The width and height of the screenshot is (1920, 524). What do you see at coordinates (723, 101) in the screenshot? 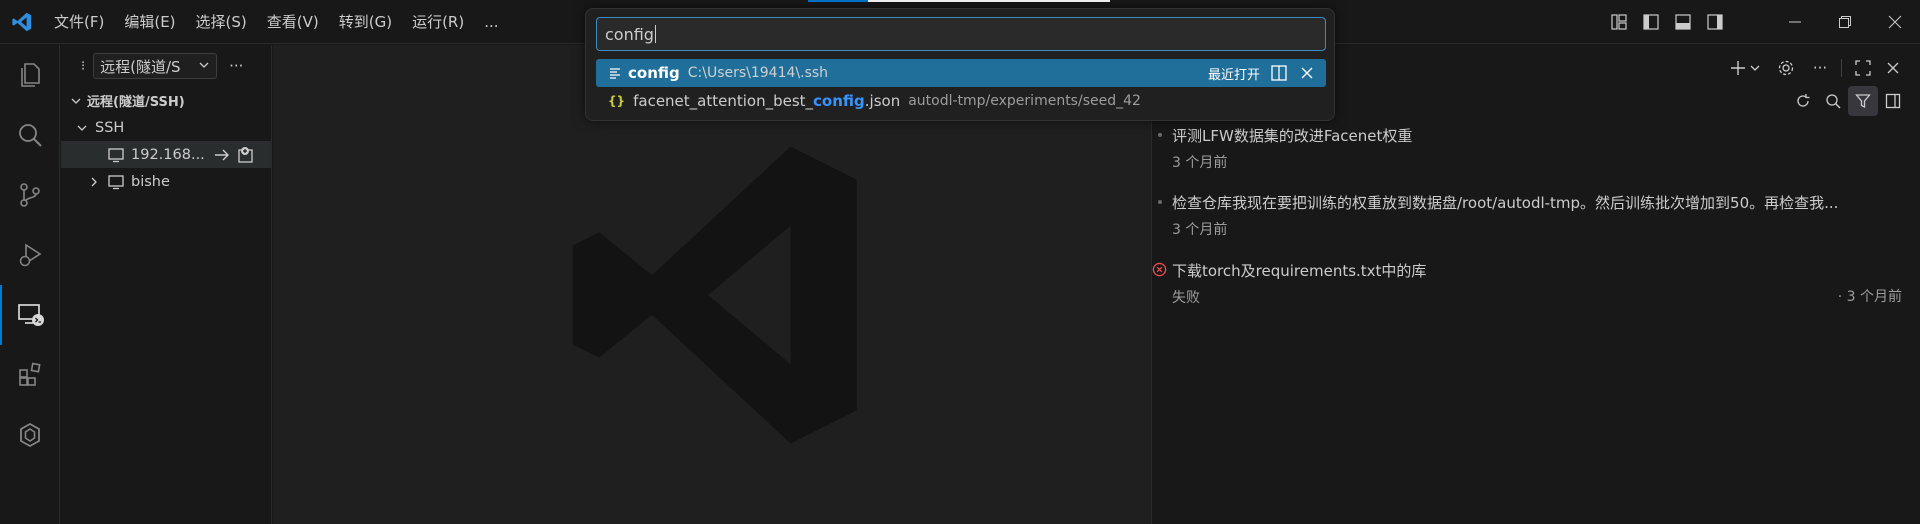
I see `result-name-prefix: facenet_attention_best_` at bounding box center [723, 101].